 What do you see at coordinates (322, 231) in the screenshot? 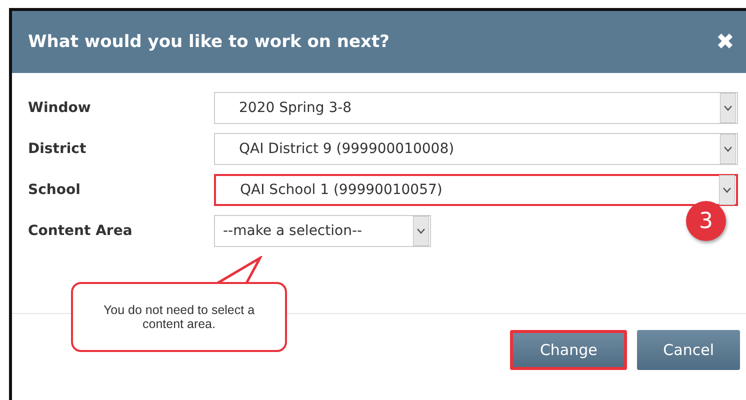
I see `dropdown-field: --make a selection--` at bounding box center [322, 231].